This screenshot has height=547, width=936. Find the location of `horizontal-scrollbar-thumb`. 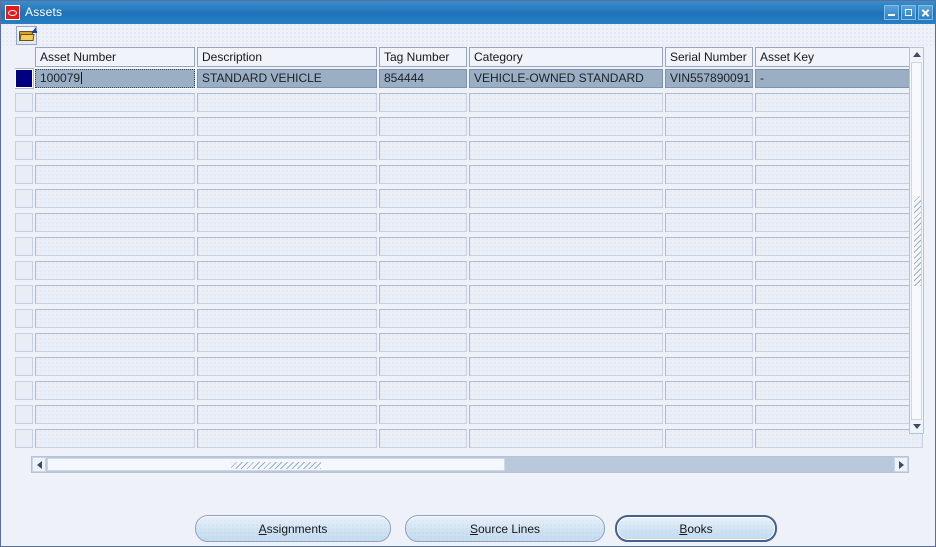

horizontal-scrollbar-thumb is located at coordinates (276, 464).